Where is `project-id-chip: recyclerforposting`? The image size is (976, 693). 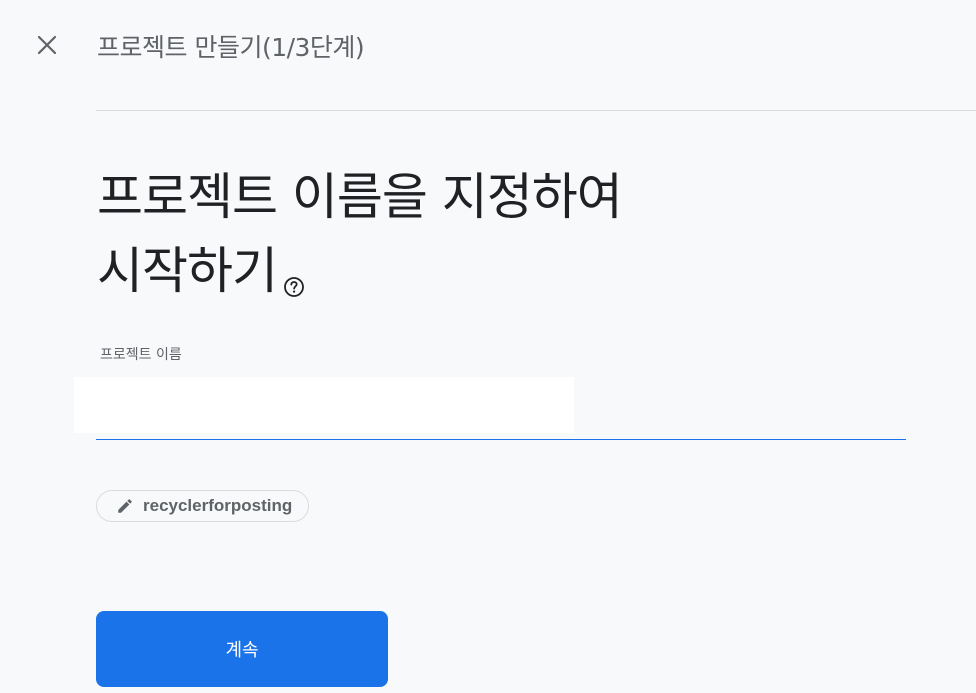 project-id-chip: recyclerforposting is located at coordinates (203, 506).